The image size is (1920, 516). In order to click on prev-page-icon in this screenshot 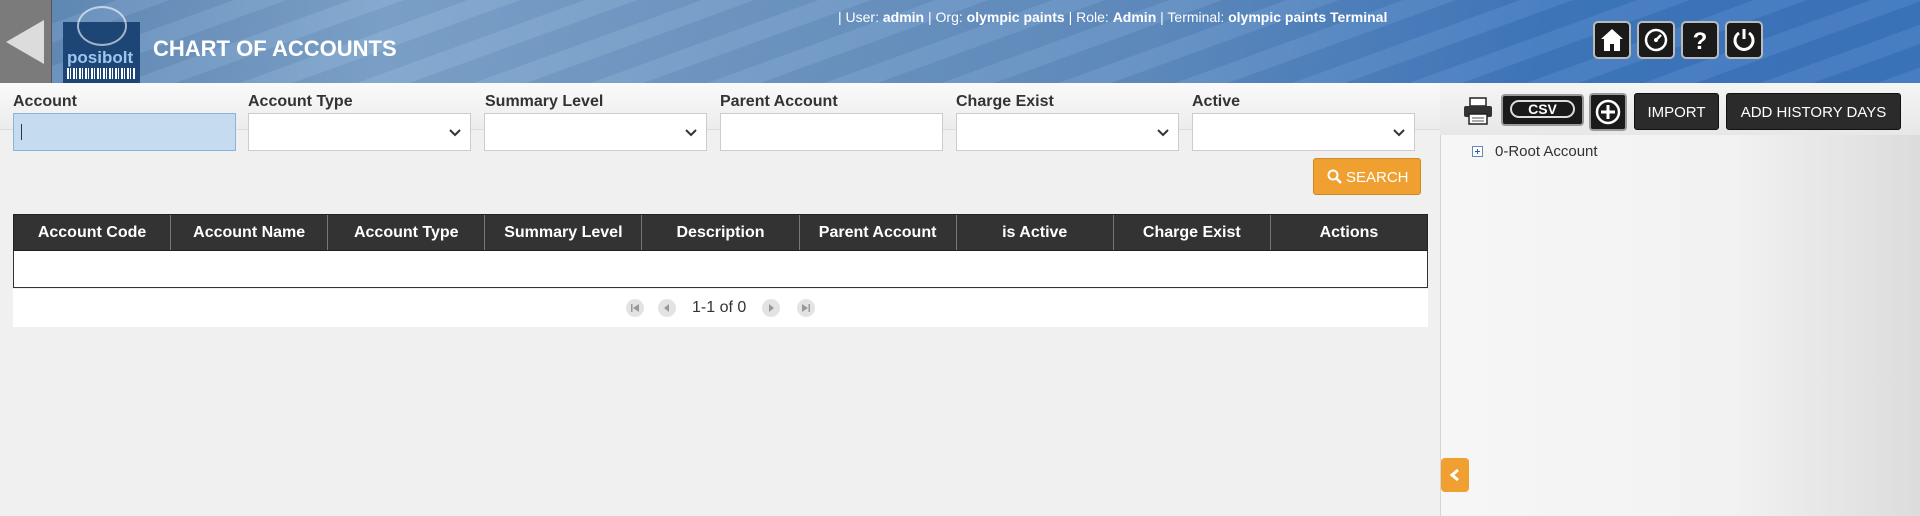, I will do `click(666, 308)`.